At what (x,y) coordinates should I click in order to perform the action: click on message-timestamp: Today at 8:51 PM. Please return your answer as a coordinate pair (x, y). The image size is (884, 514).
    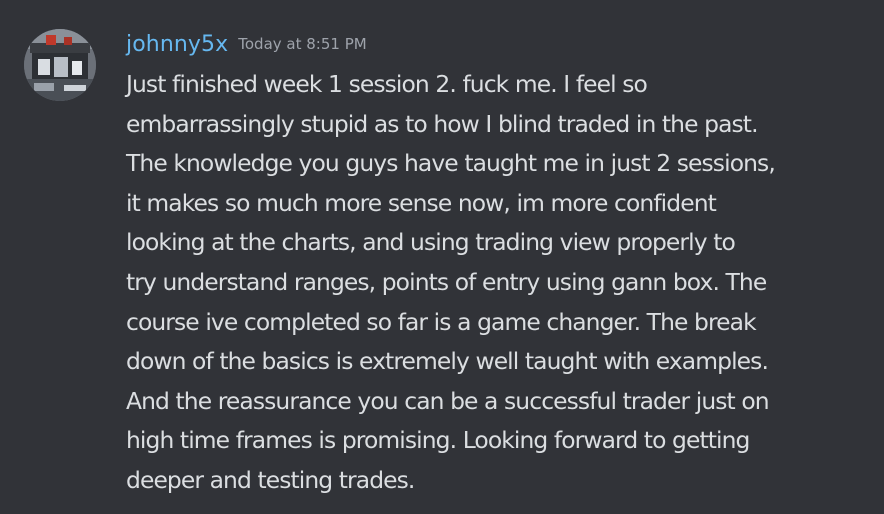
    Looking at the image, I should click on (302, 44).